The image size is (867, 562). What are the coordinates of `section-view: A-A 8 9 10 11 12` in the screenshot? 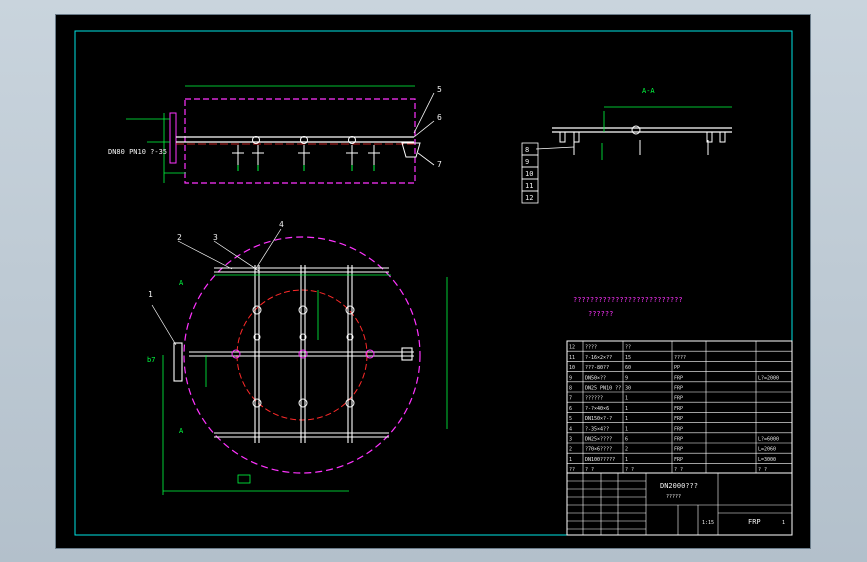 It's located at (626, 145).